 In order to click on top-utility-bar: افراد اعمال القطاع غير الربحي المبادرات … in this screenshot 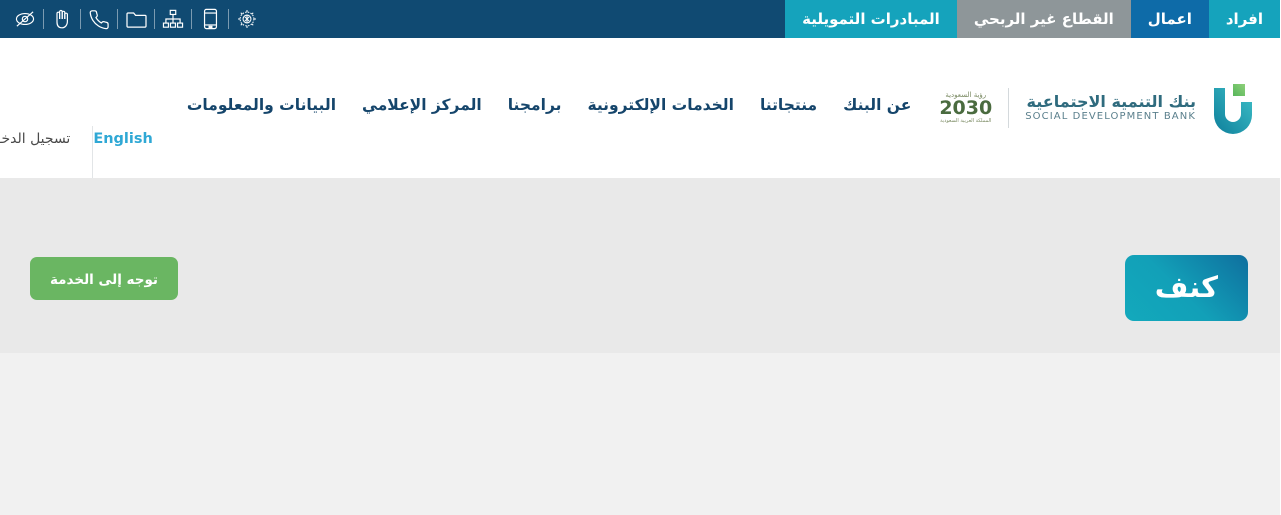, I will do `click(640, 19)`.